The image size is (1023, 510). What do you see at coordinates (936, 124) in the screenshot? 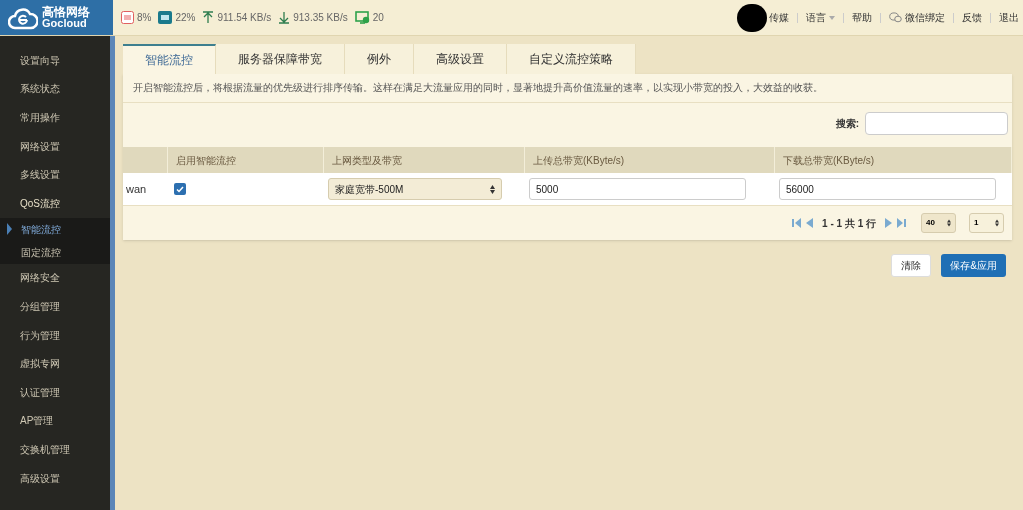
I see `search-field` at bounding box center [936, 124].